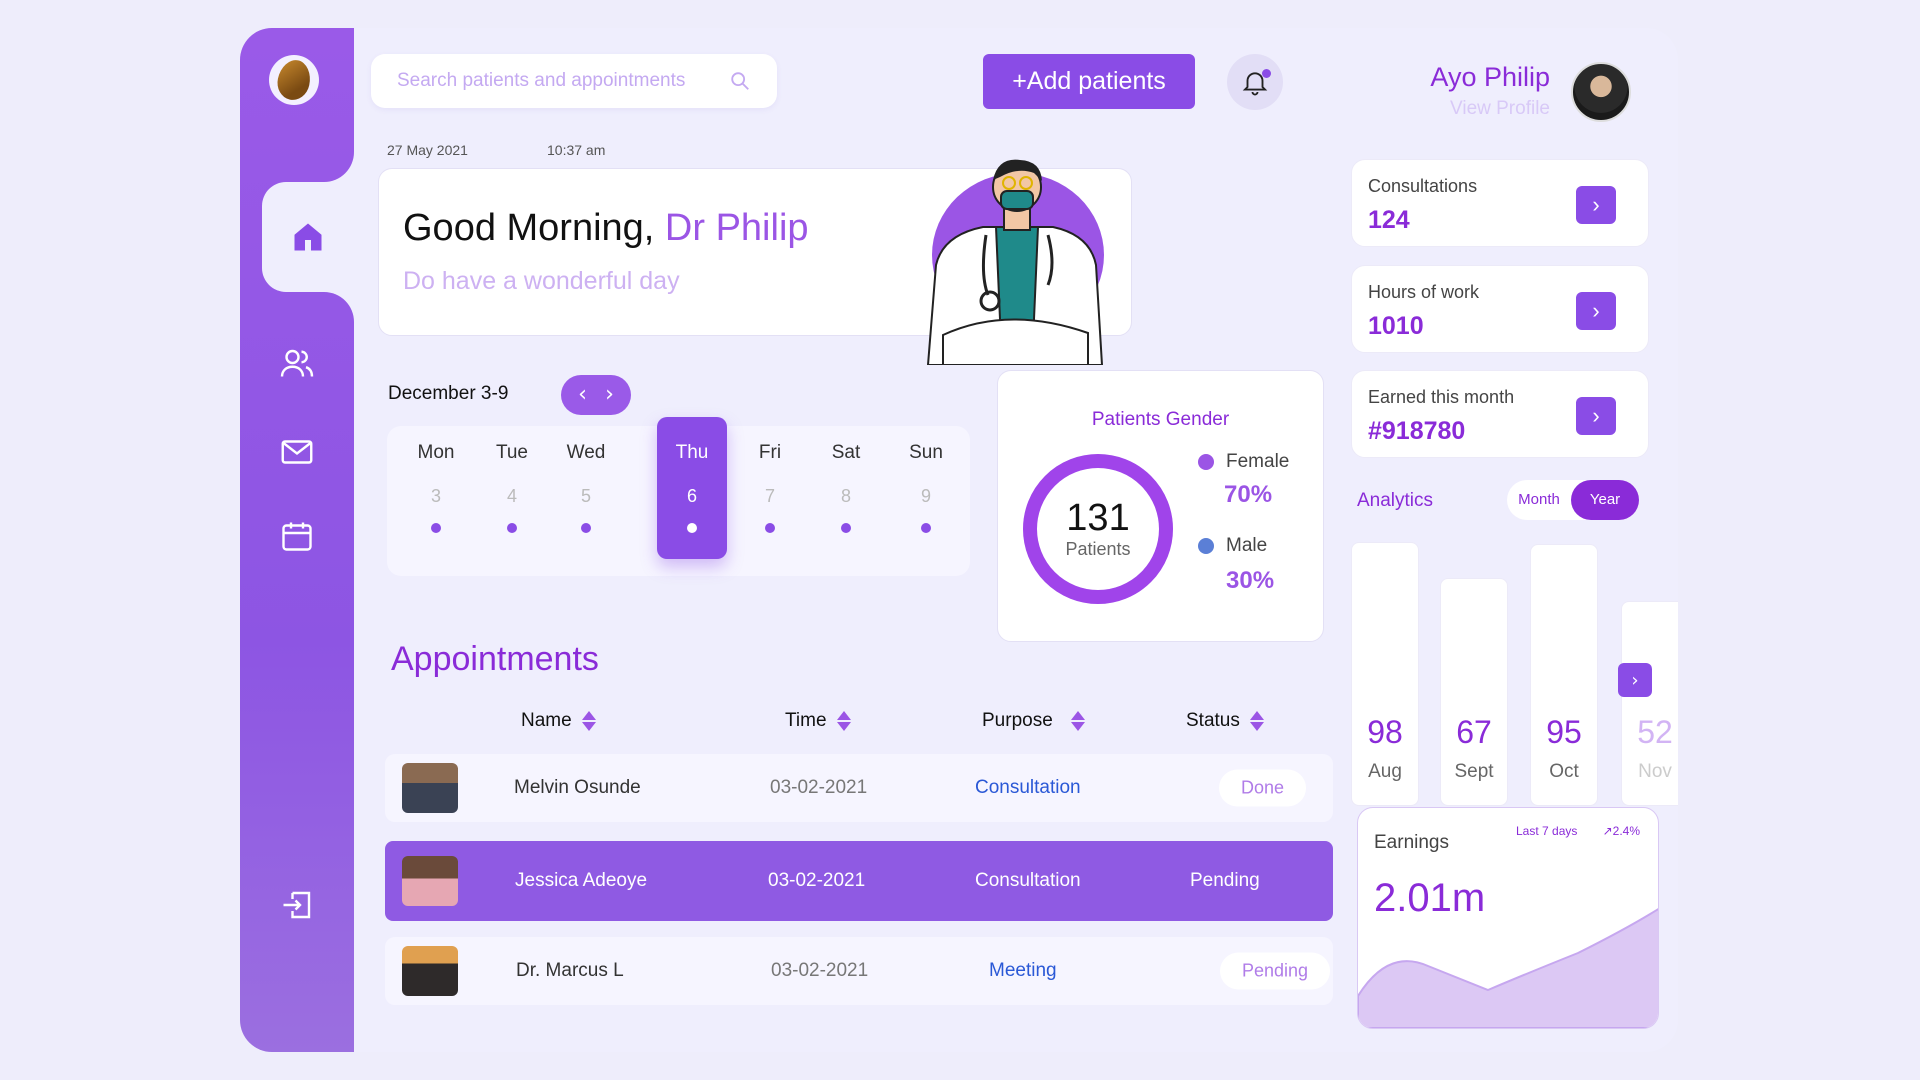  What do you see at coordinates (1385, 674) in the screenshot?
I see `analytics-bar-aug: 98 Aug` at bounding box center [1385, 674].